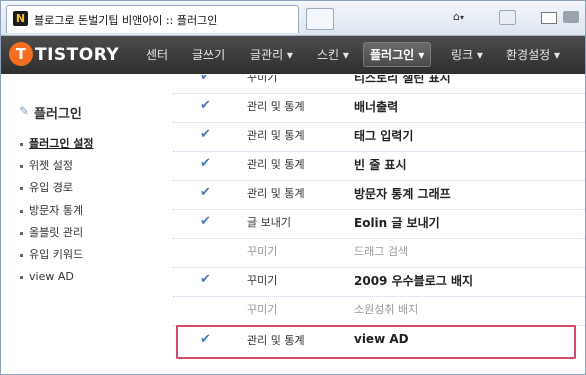  I want to click on new-tab-button, so click(320, 19).